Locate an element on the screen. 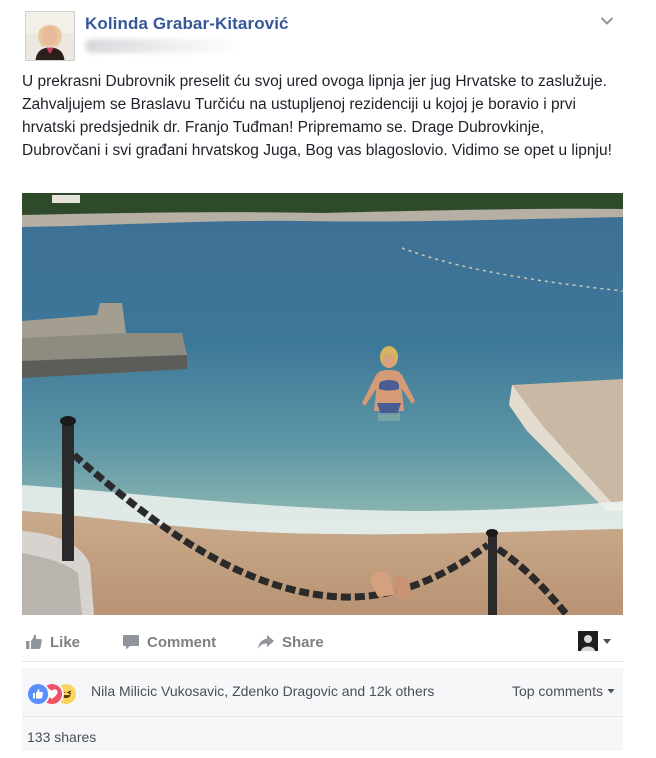  top-comments-select: Top comments is located at coordinates (563, 691).